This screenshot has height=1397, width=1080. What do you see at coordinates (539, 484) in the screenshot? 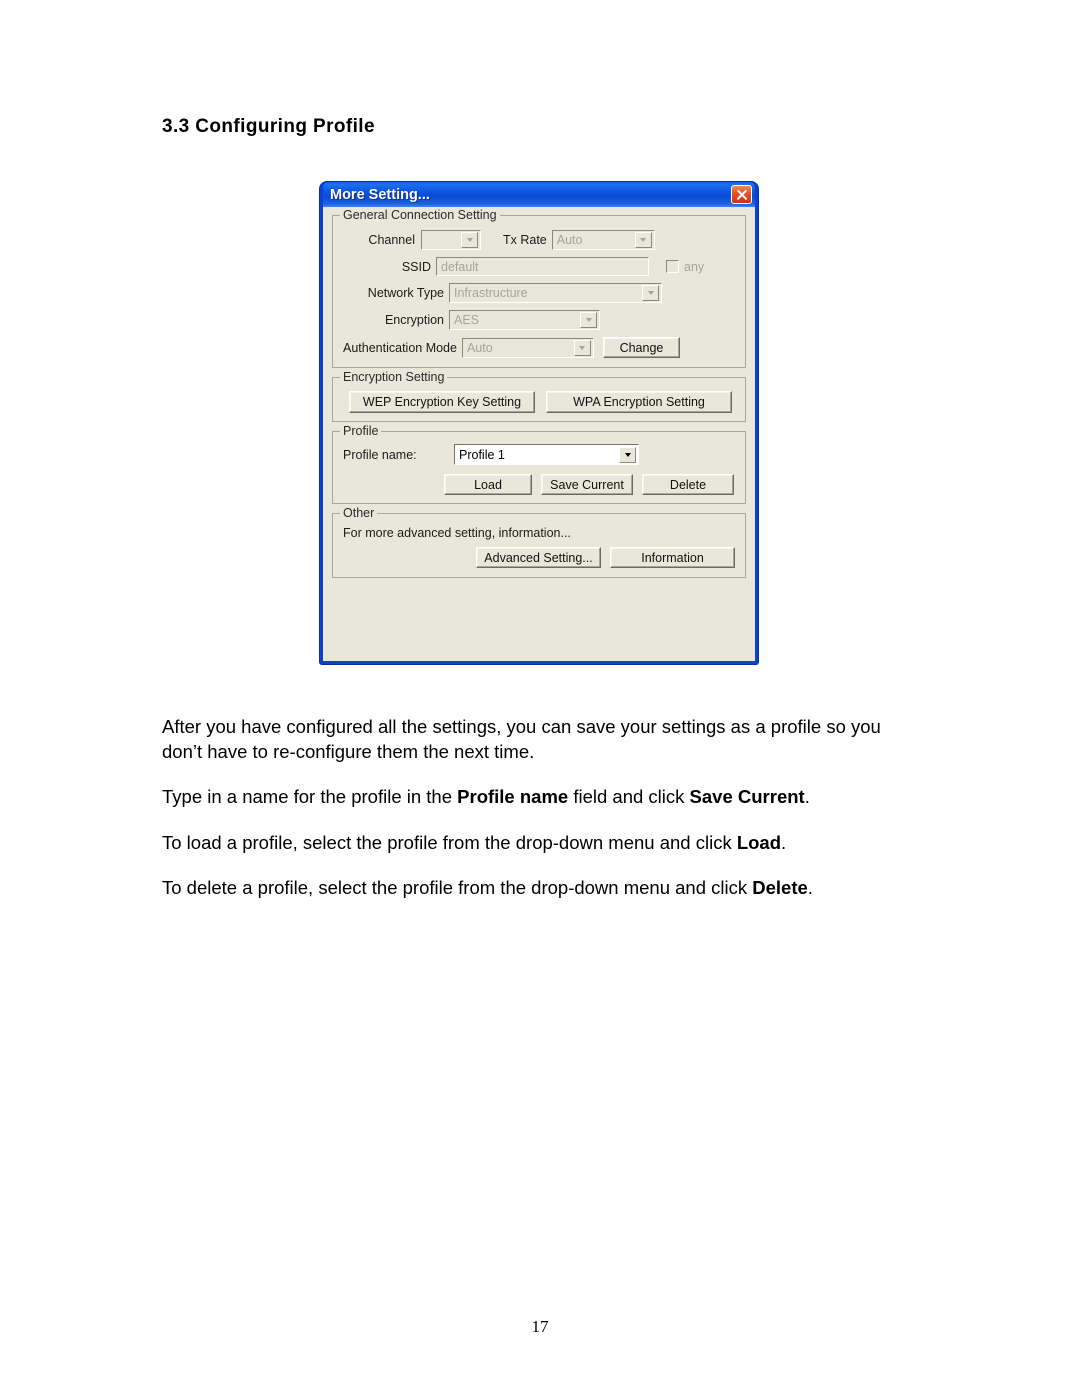
I see `row-profile-buttons: Load Save Current Delete` at bounding box center [539, 484].